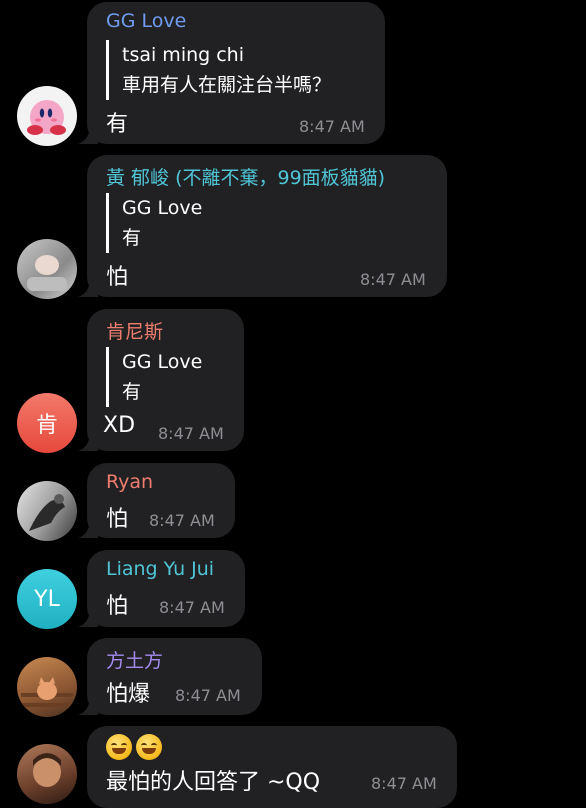  Describe the element at coordinates (134, 330) in the screenshot. I see `sender-name: 肯尼斯` at that location.